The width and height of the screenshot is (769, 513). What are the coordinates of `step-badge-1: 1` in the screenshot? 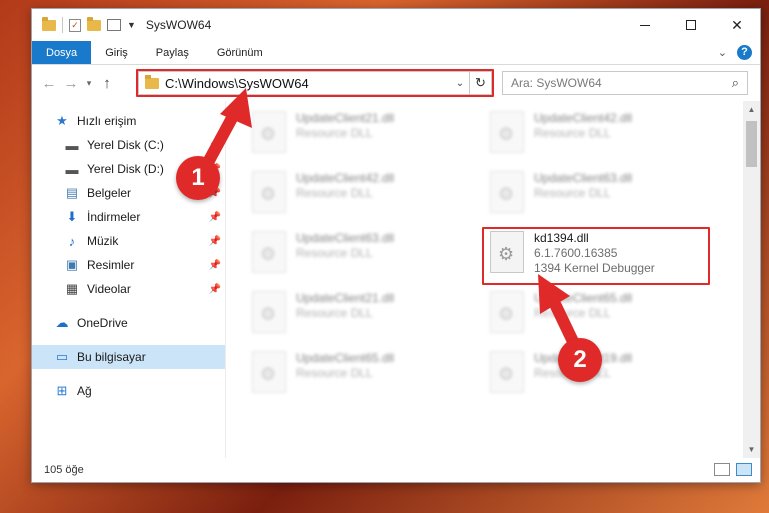 It's located at (198, 178).